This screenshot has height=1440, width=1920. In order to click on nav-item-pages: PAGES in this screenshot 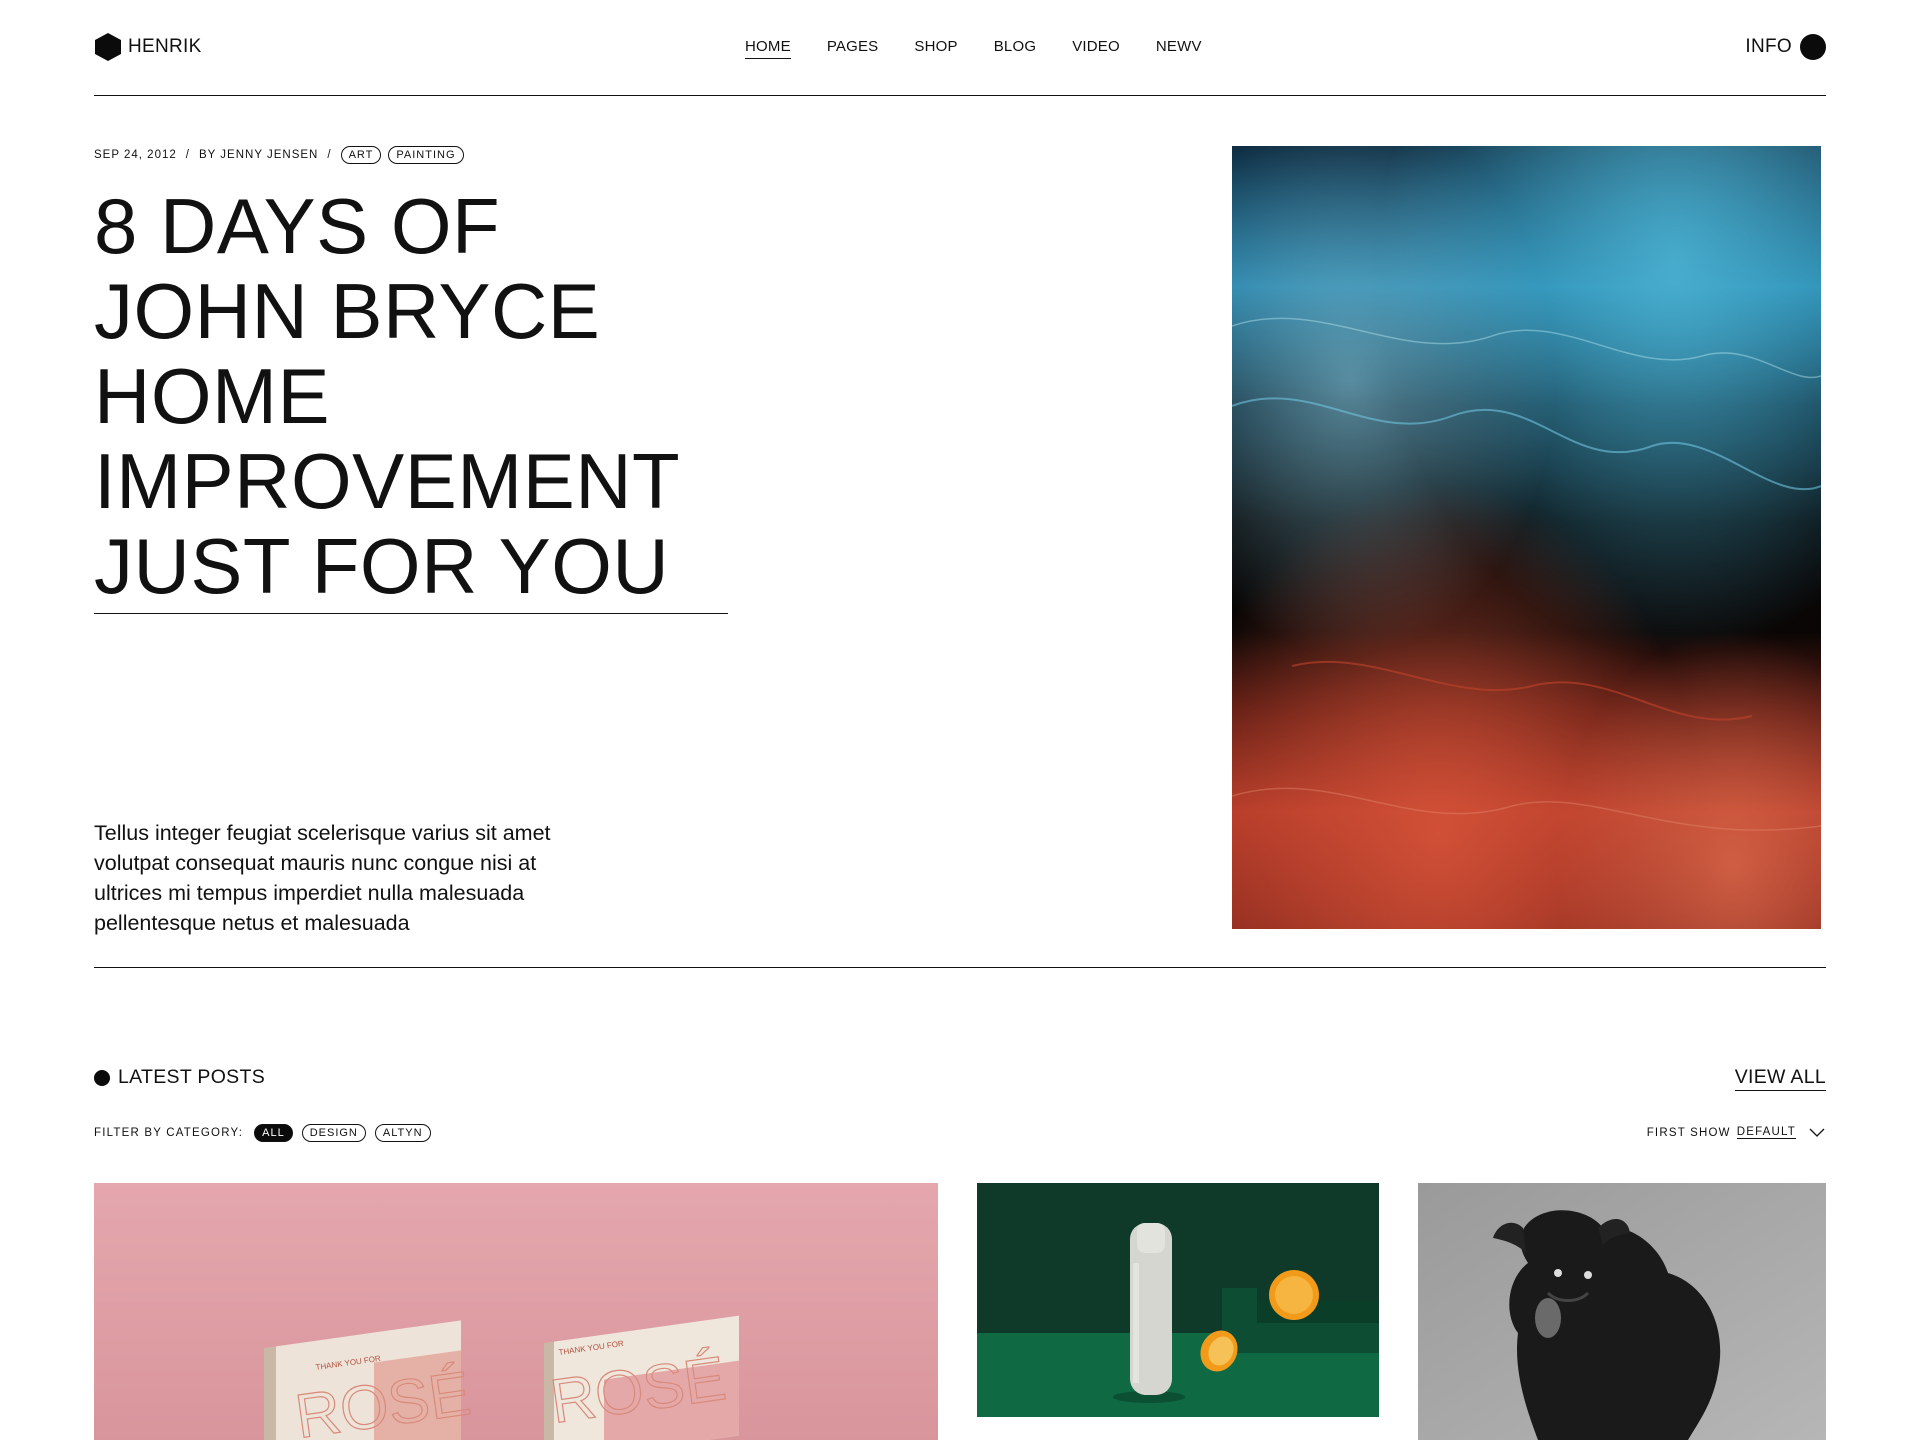, I will do `click(853, 48)`.